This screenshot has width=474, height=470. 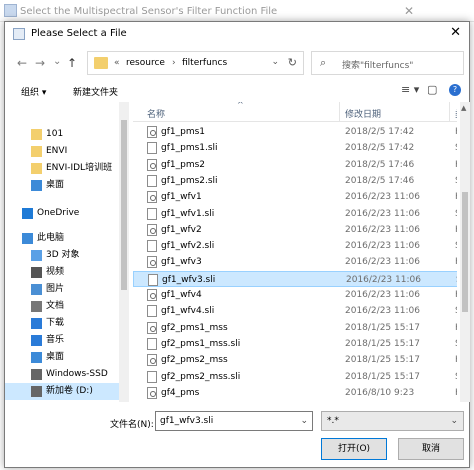 I want to click on file-name: gf1_wfv1.sli, so click(x=188, y=213).